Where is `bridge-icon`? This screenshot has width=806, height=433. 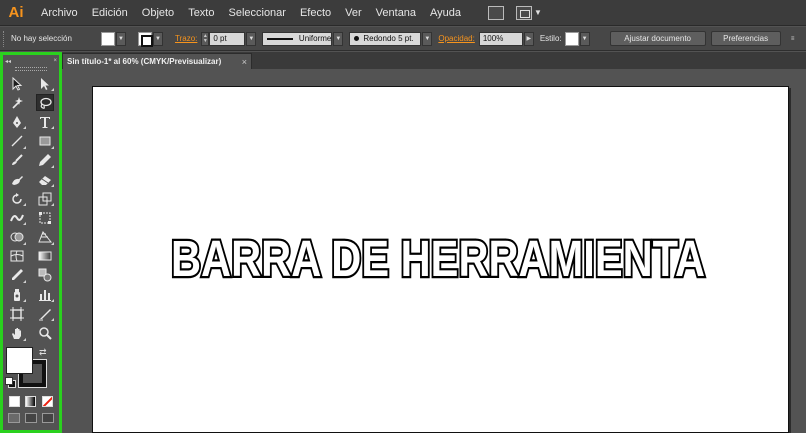 bridge-icon is located at coordinates (496, 12).